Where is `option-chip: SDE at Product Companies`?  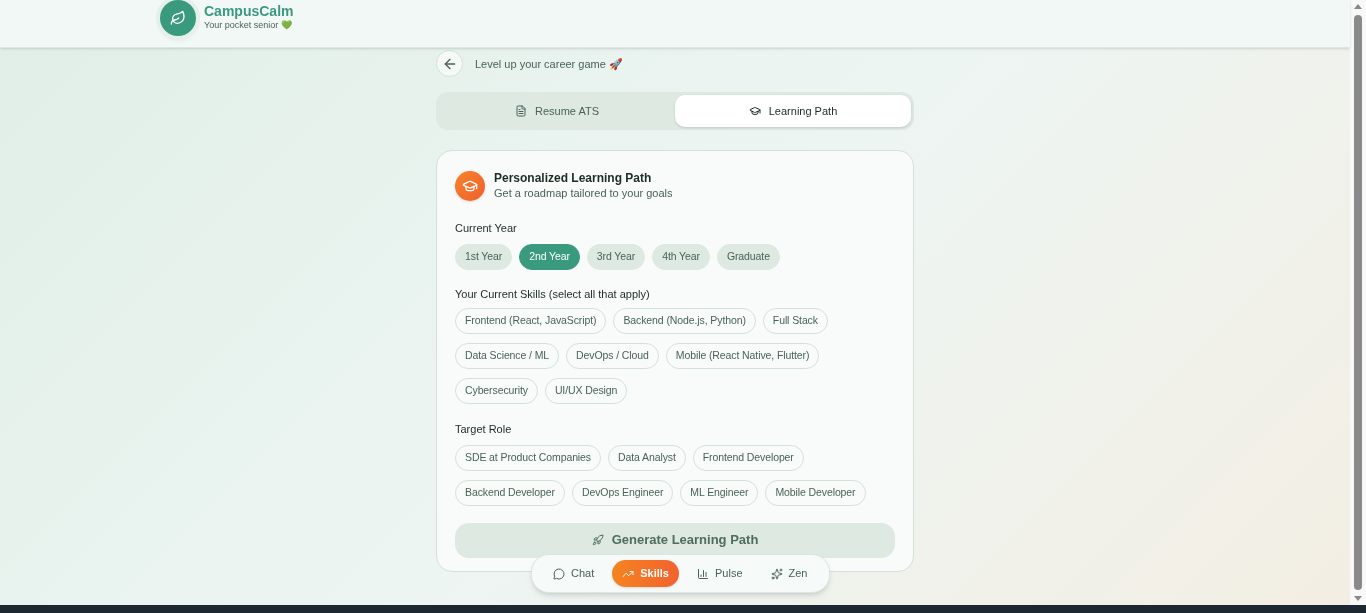 option-chip: SDE at Product Companies is located at coordinates (528, 457).